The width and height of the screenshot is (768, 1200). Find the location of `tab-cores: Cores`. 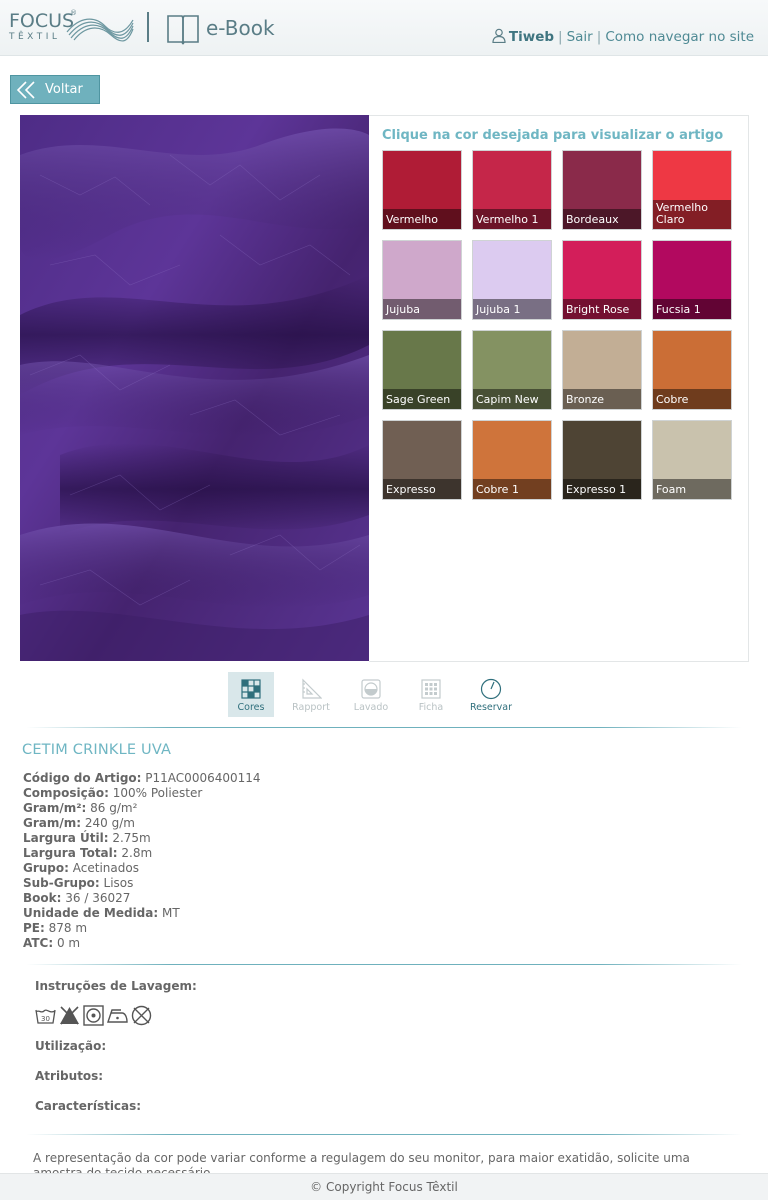

tab-cores: Cores is located at coordinates (251, 694).